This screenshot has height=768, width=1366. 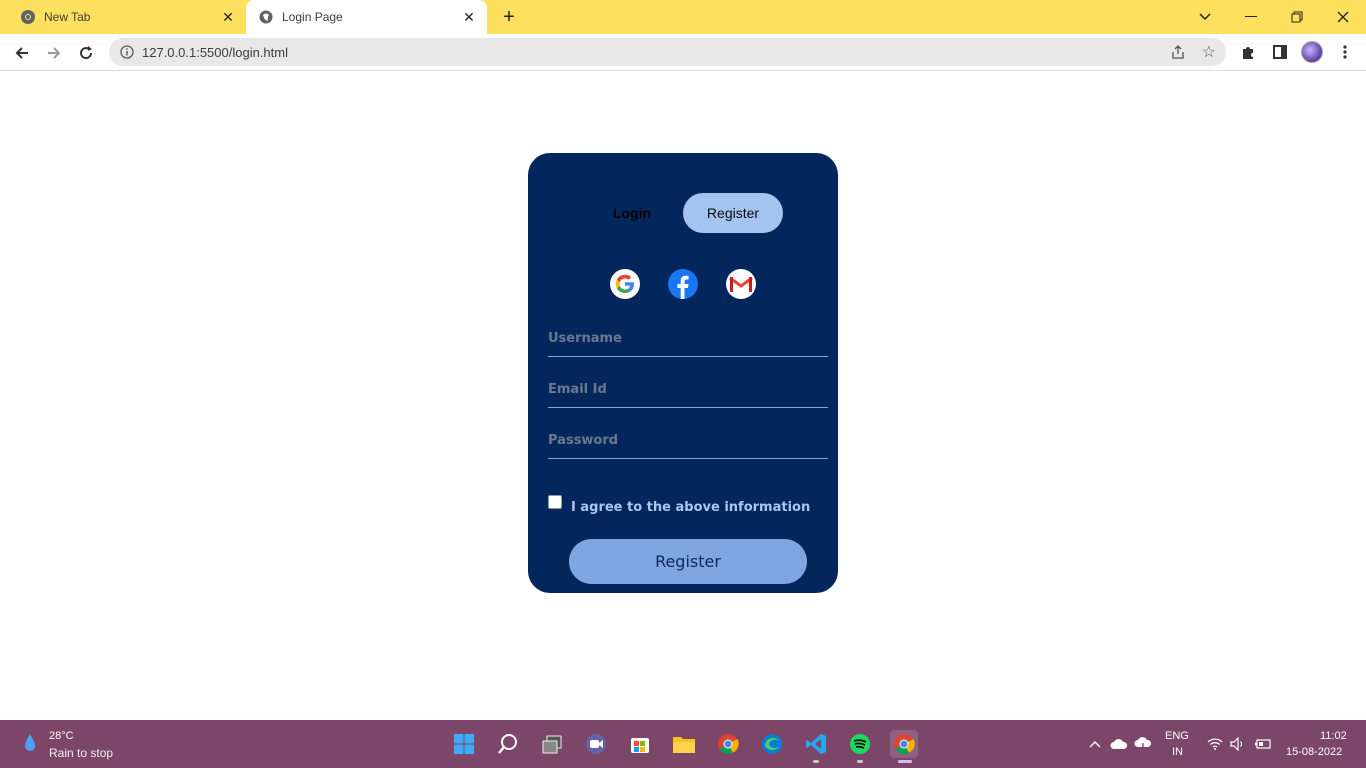 I want to click on info-icon, so click(x=127, y=52).